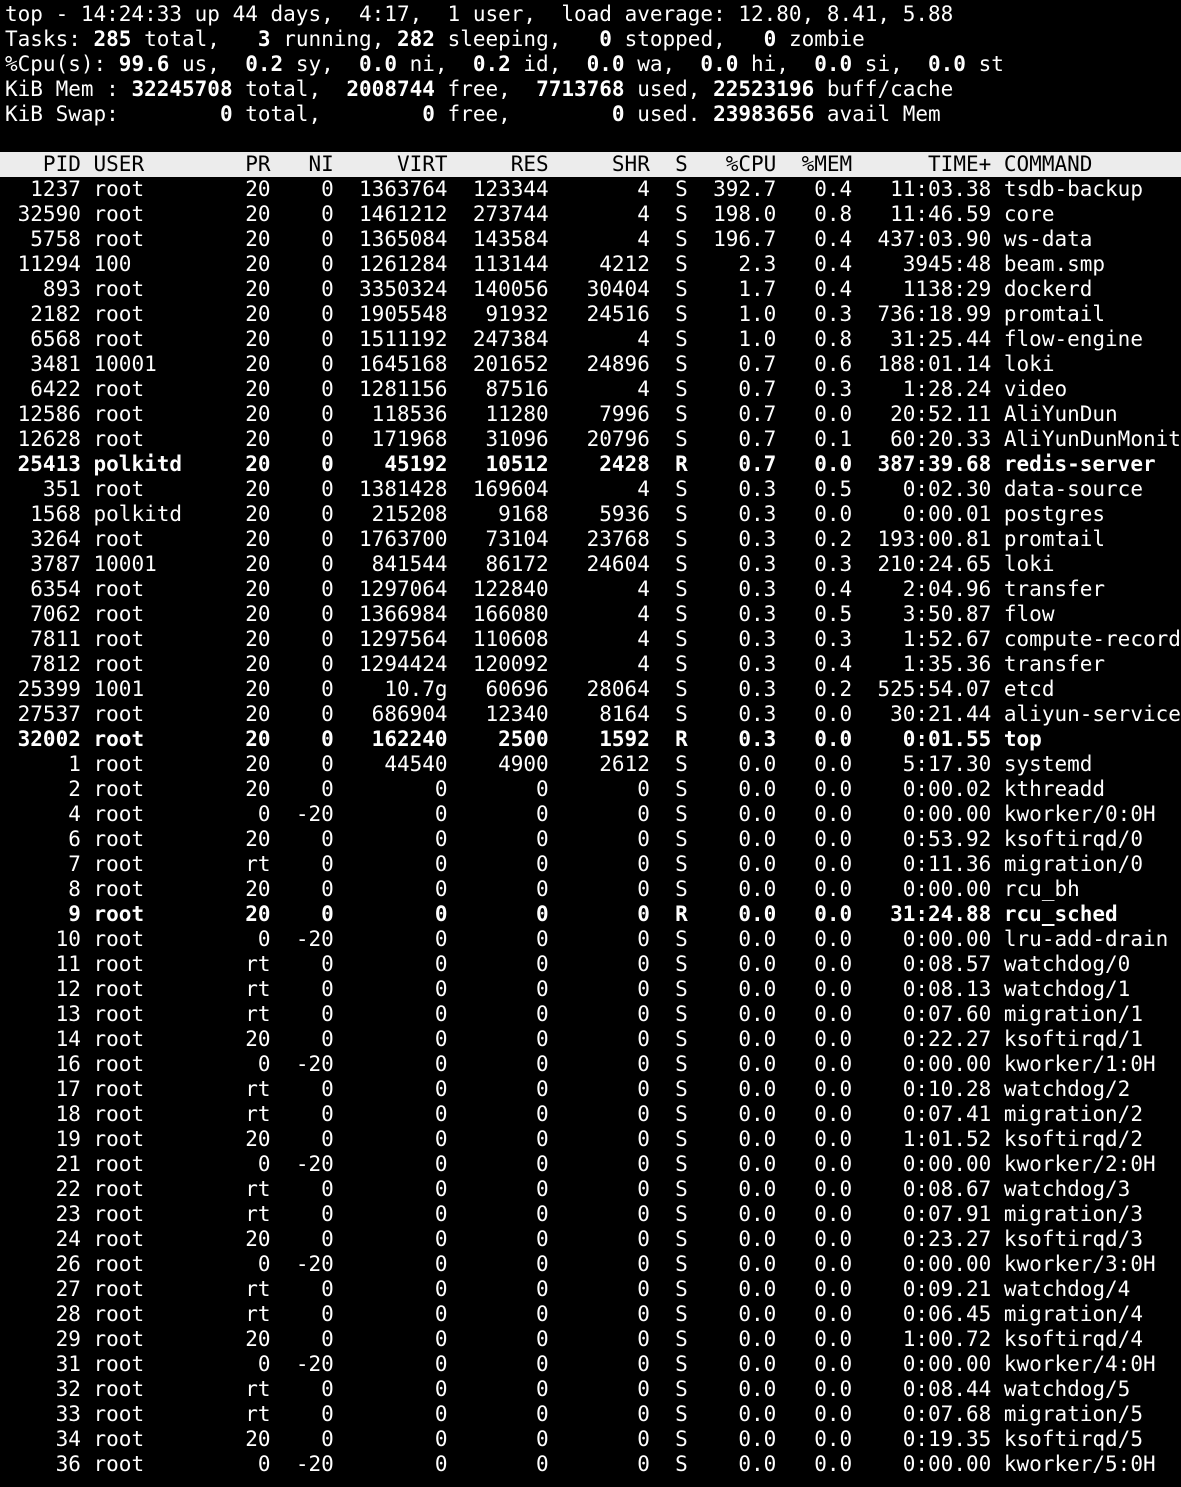 The height and width of the screenshot is (1487, 1181). I want to click on cell-command: rcu_bh, so click(1041, 889).